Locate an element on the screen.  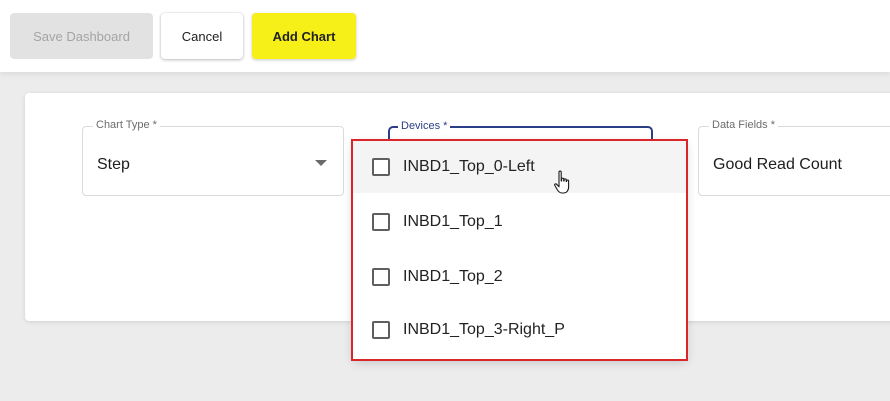
data-fields-select: Data Fields * Good Read Count is located at coordinates (794, 157).